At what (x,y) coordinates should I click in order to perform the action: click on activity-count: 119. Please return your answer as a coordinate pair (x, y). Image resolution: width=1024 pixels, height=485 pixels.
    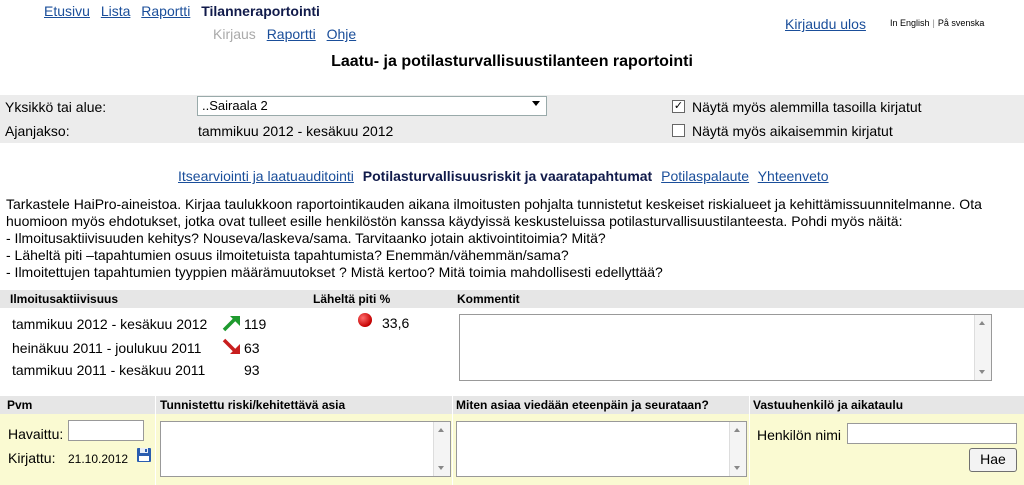
    Looking at the image, I should click on (255, 324).